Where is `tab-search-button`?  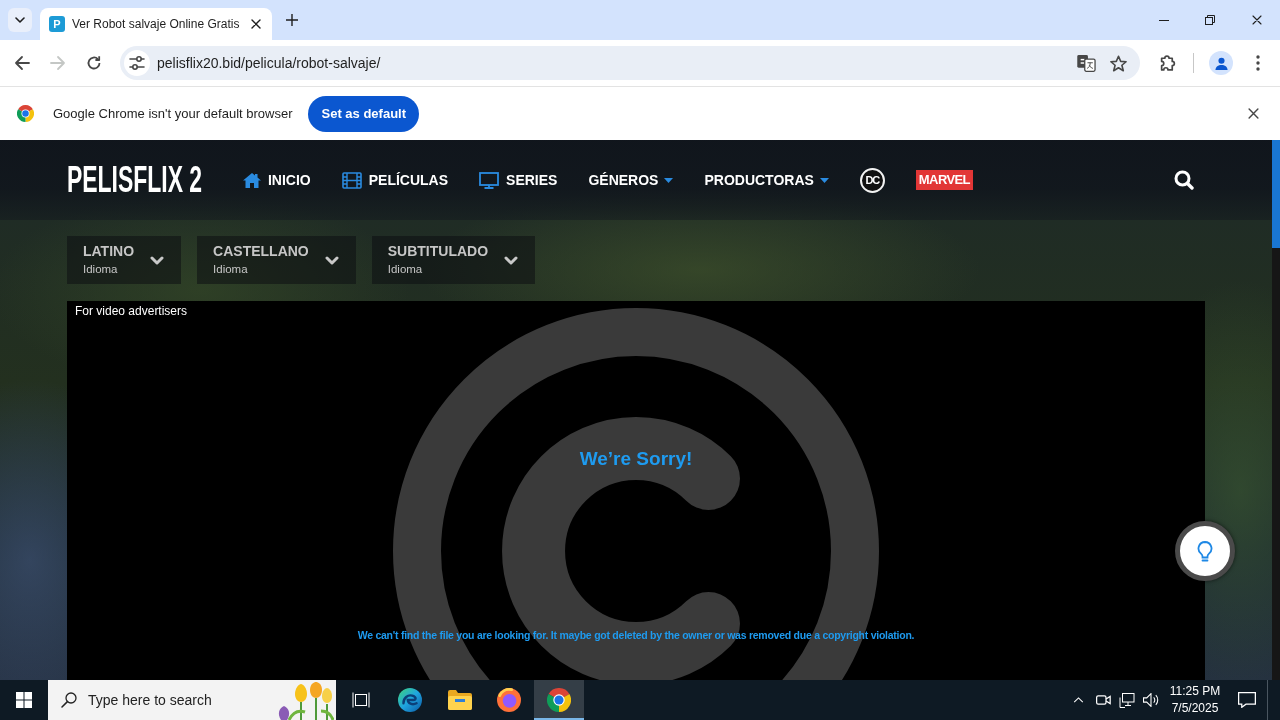
tab-search-button is located at coordinates (20, 20).